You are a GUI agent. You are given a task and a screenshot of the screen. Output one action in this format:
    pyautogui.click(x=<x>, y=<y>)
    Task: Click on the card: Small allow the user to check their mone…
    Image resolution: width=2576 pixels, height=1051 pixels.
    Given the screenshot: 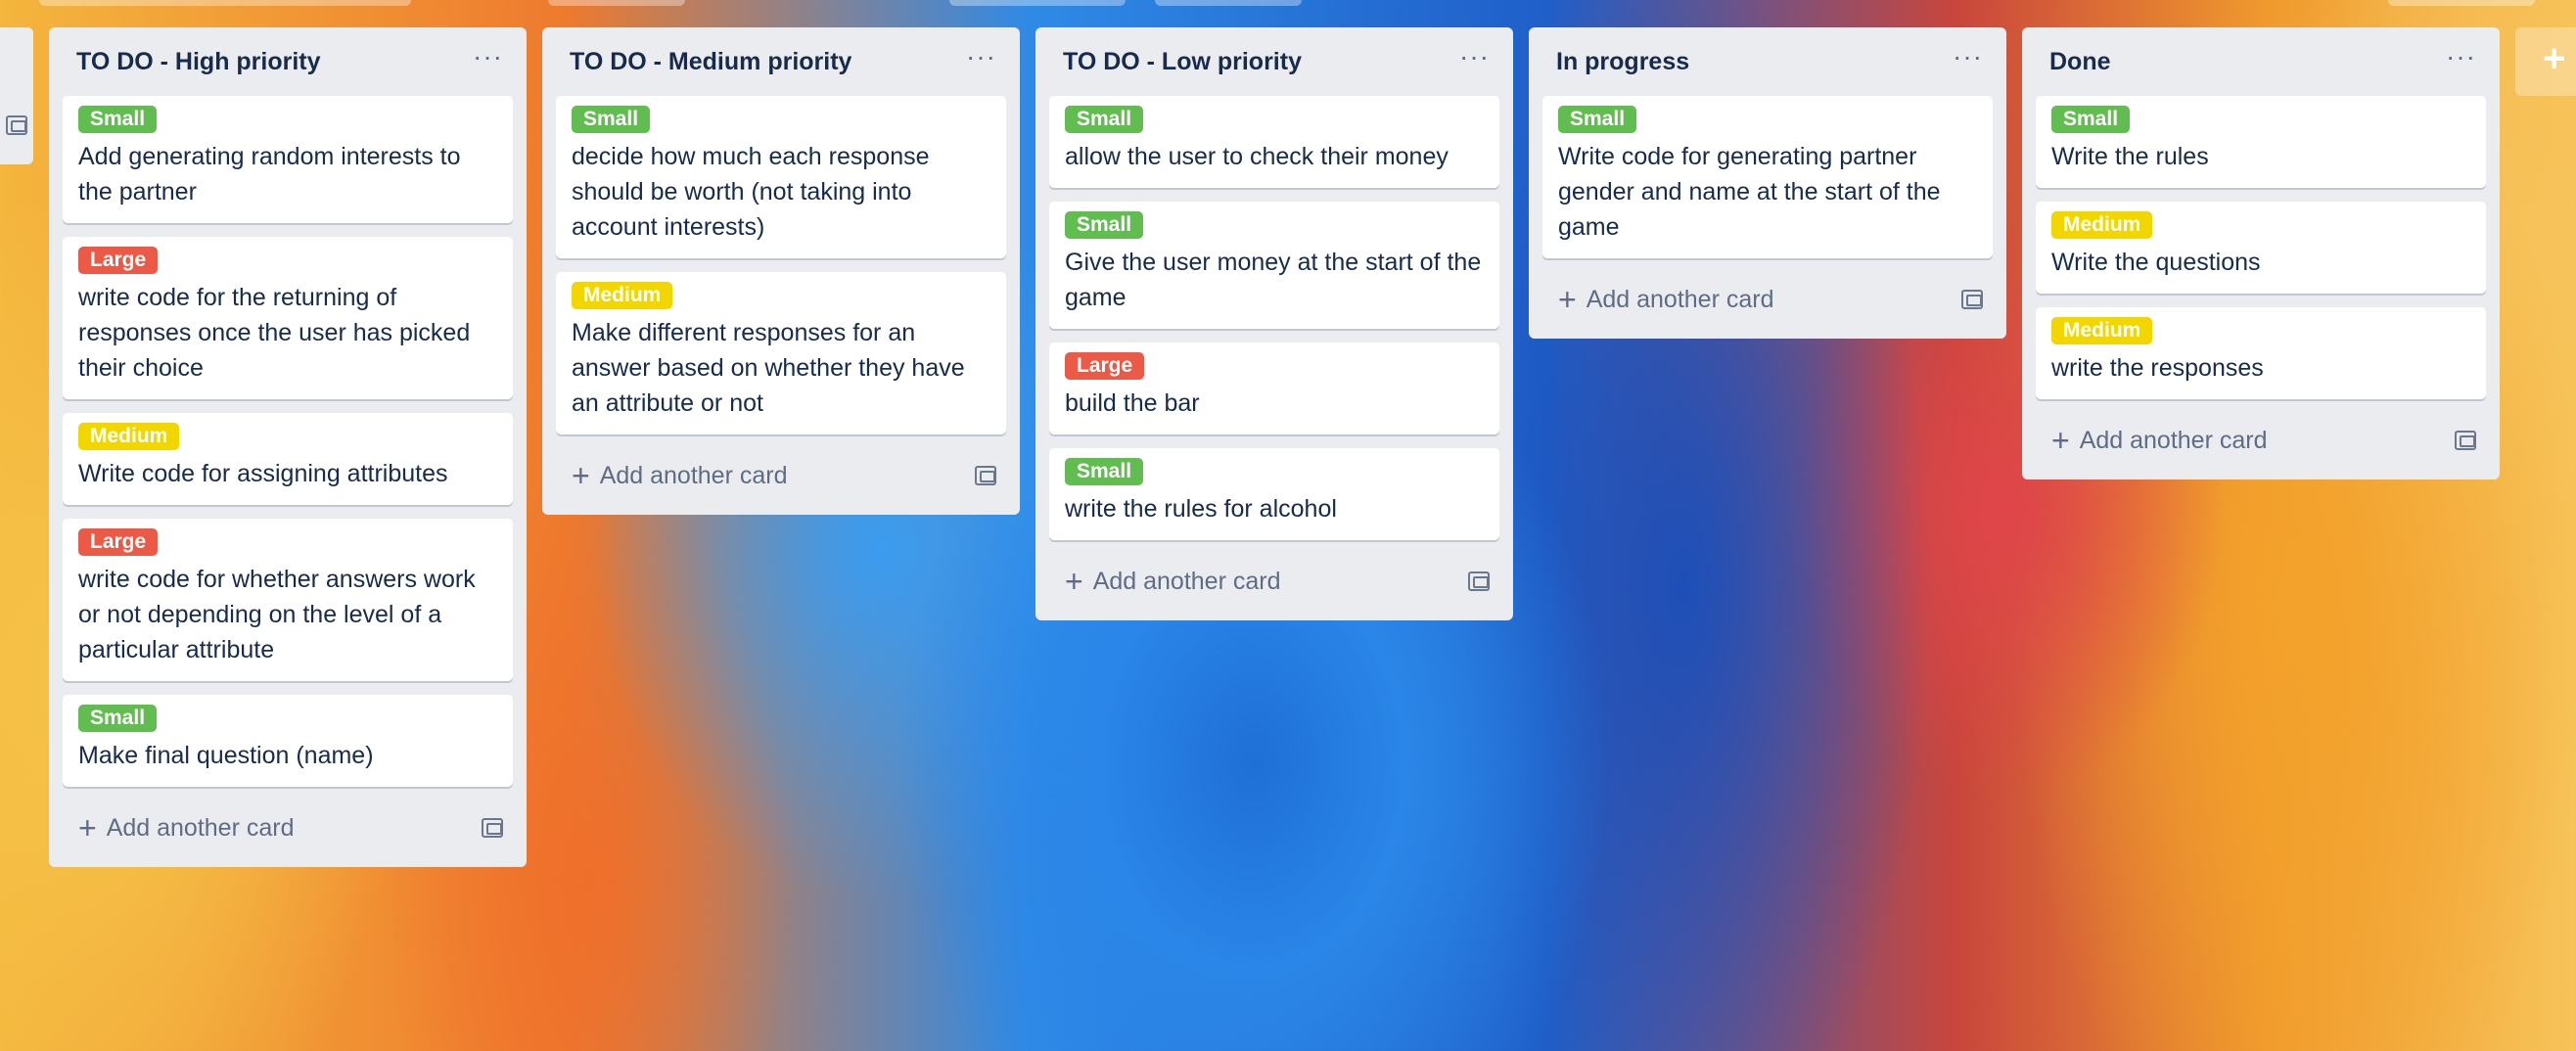 What is the action you would take?
    pyautogui.click(x=1274, y=142)
    